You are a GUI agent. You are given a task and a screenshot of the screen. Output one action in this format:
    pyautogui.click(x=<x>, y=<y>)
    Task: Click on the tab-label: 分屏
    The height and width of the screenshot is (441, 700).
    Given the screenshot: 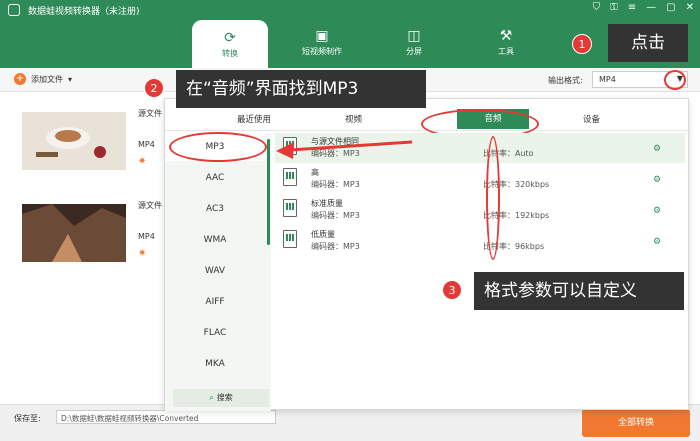 What is the action you would take?
    pyautogui.click(x=414, y=51)
    